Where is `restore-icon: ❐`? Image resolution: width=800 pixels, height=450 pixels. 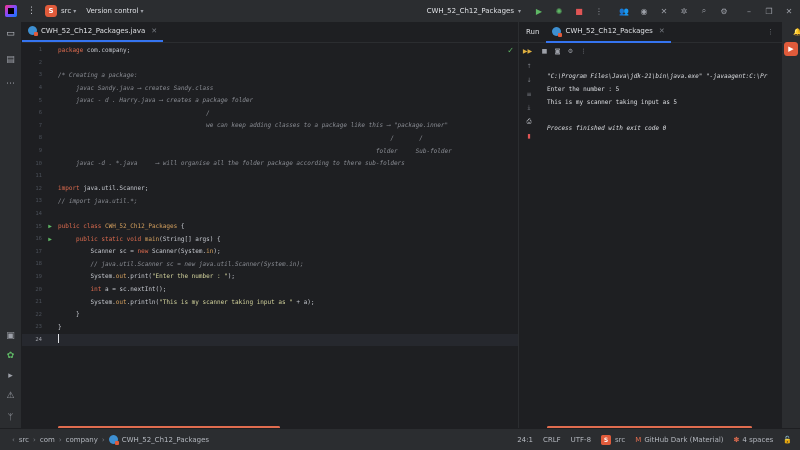
restore-icon: ❐ is located at coordinates (769, 11).